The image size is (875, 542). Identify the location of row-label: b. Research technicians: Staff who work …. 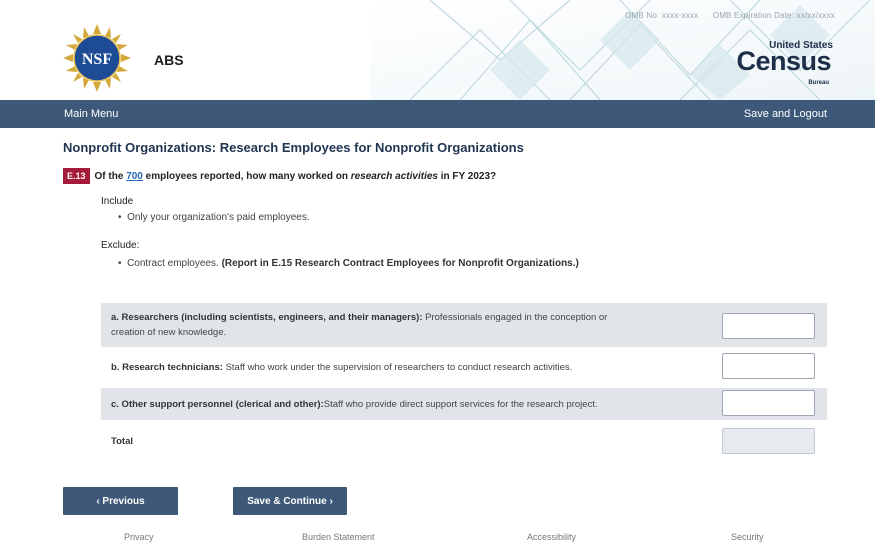
(342, 367).